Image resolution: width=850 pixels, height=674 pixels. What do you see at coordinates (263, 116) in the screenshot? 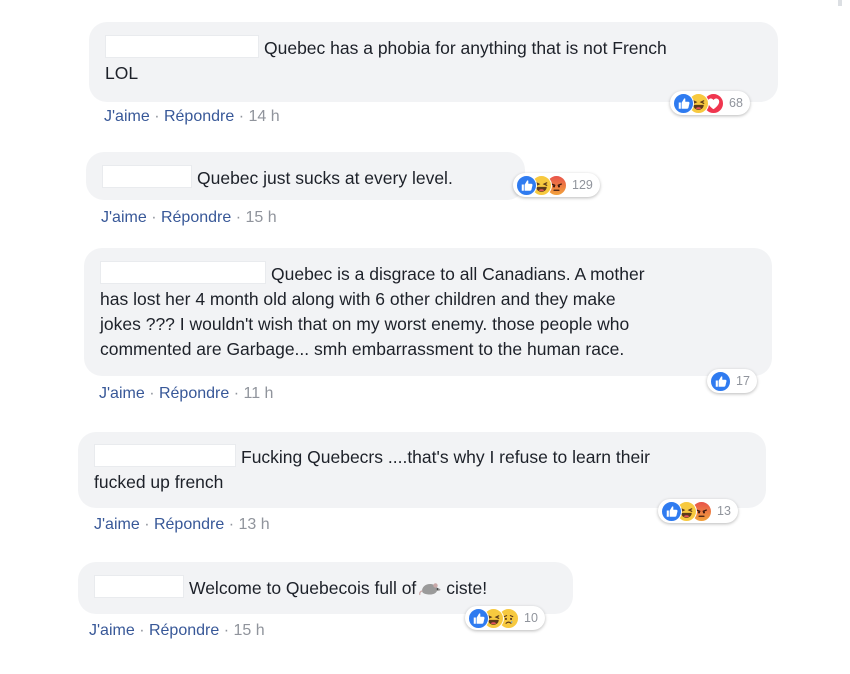
I see `timestamp: 14 h` at bounding box center [263, 116].